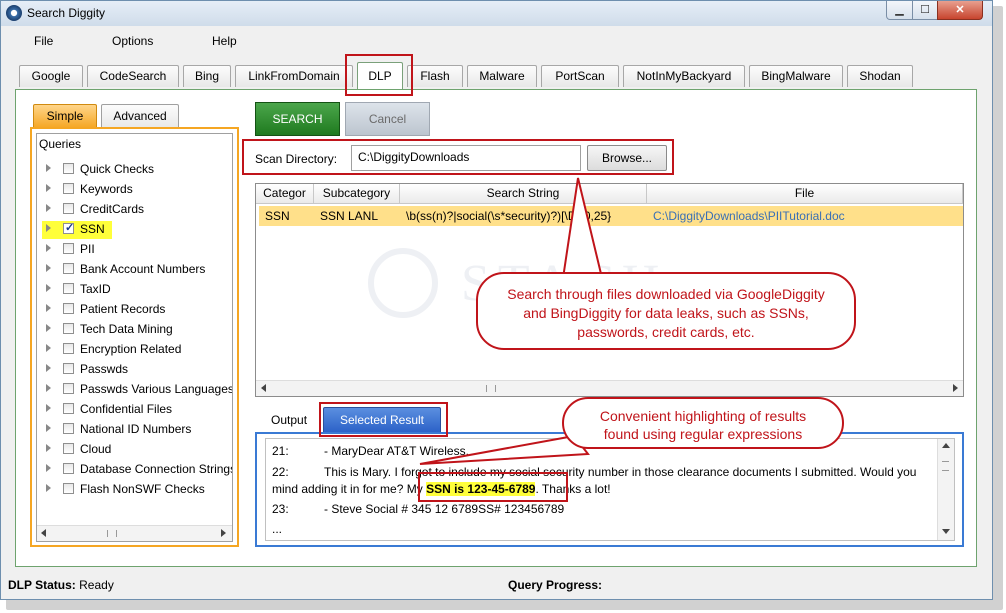  Describe the element at coordinates (43, 41) in the screenshot. I see `menu-file: File` at that location.